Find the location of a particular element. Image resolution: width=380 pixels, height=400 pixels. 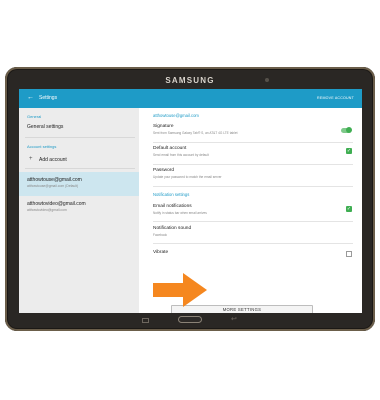

password-title: Password is located at coordinates (164, 170).